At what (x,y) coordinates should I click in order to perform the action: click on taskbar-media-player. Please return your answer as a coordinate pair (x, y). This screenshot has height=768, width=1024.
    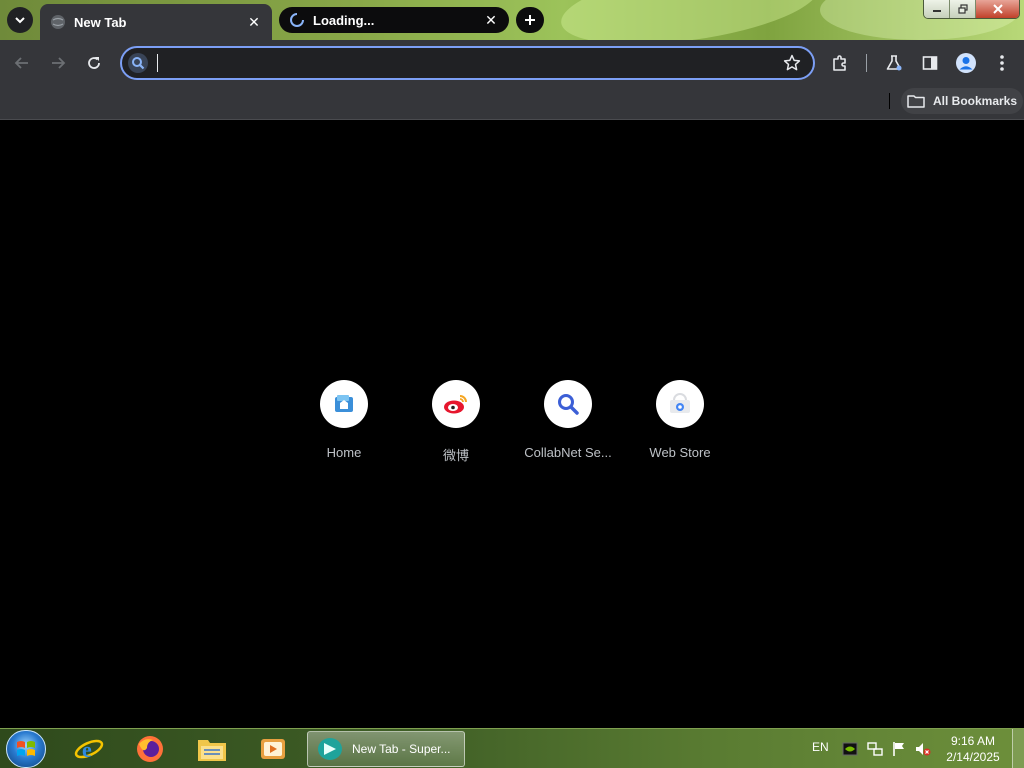
    Looking at the image, I should click on (273, 749).